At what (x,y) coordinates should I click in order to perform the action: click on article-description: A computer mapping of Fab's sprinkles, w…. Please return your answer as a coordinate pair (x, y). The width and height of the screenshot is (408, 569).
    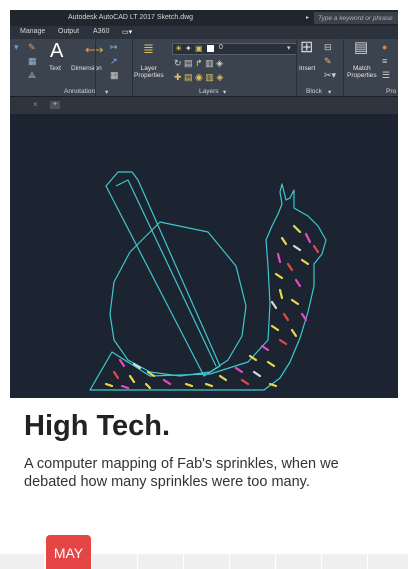
    Looking at the image, I should click on (181, 473).